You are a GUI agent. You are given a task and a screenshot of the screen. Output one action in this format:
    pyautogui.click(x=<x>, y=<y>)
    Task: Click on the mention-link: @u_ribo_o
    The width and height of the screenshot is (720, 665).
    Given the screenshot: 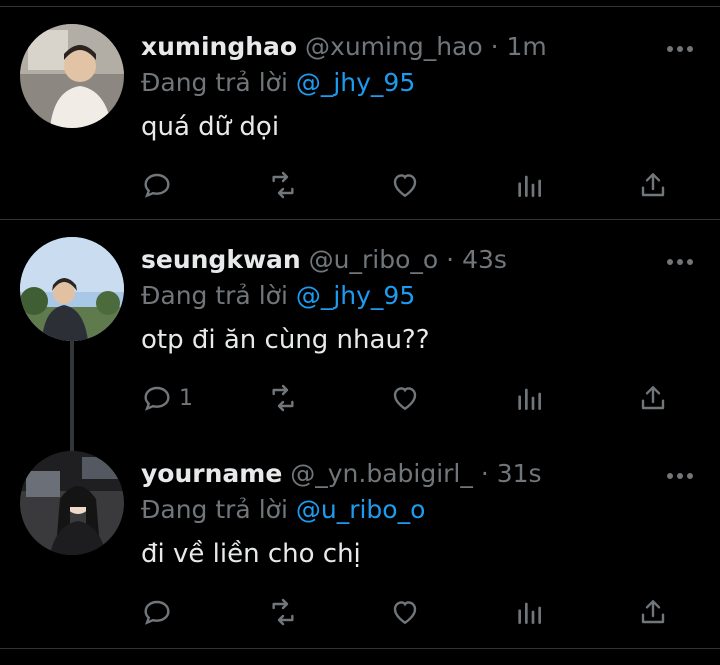 What is the action you would take?
    pyautogui.click(x=361, y=509)
    